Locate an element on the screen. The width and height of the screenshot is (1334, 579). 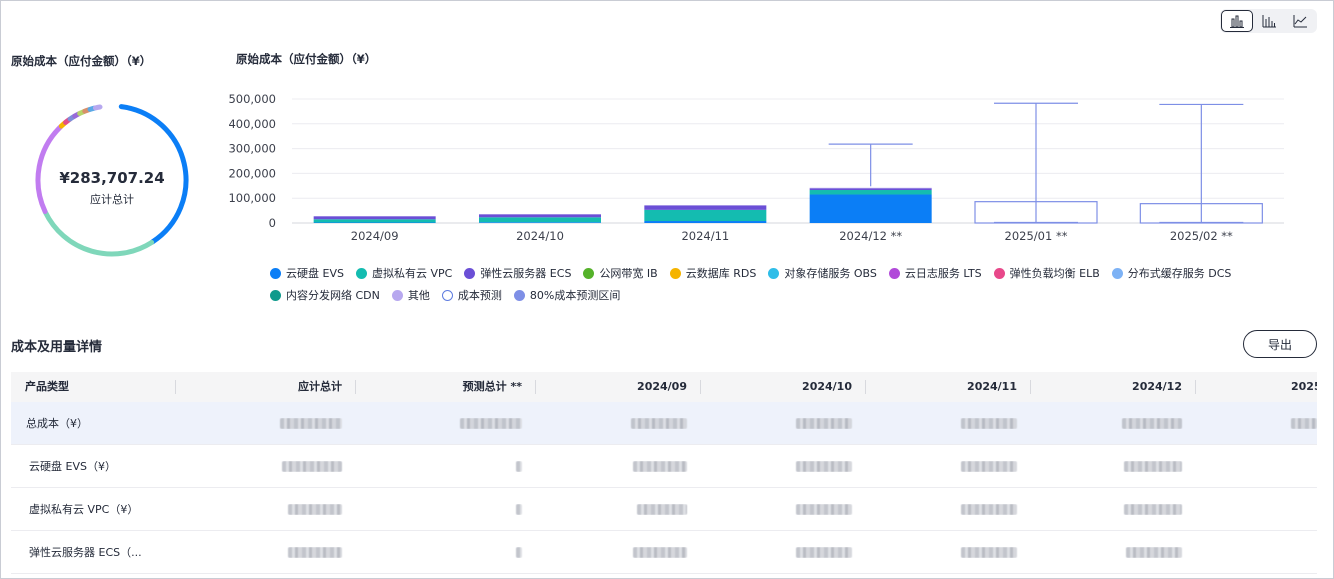
column-chart-icon is located at coordinates (1269, 21).